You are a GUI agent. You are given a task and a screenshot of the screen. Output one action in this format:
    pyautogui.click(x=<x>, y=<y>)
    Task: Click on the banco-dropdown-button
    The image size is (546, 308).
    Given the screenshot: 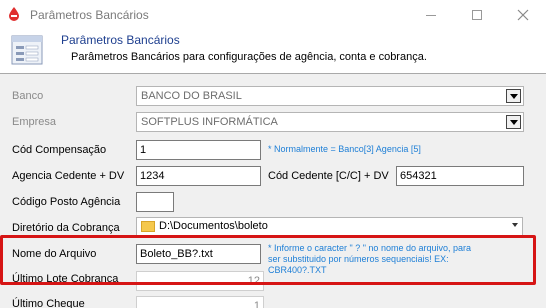 What is the action you would take?
    pyautogui.click(x=513, y=96)
    